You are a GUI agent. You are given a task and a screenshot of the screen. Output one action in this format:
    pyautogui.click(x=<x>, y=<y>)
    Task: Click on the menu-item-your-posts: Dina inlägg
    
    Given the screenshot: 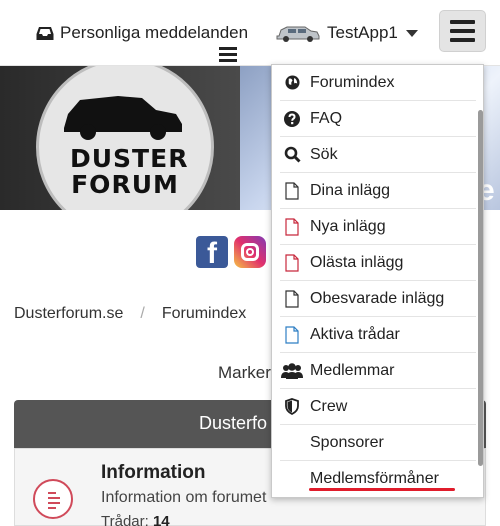 What is the action you would take?
    pyautogui.click(x=378, y=191)
    